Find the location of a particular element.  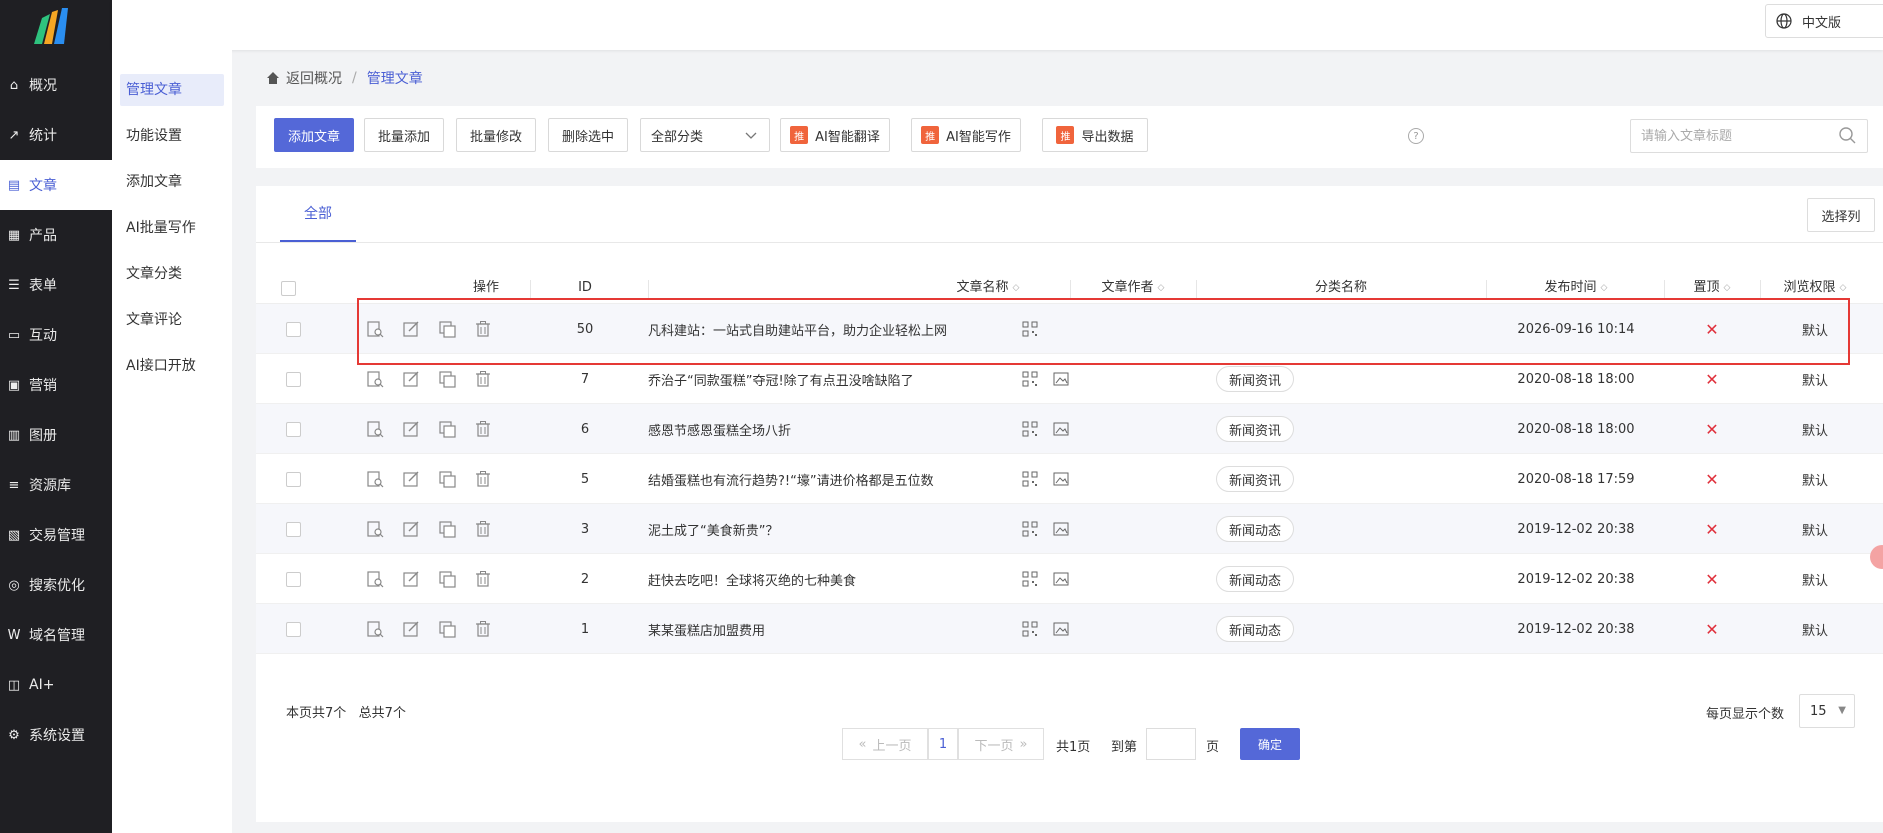

subnav-item-ai-batch-write: AI批量写作 is located at coordinates (172, 228).